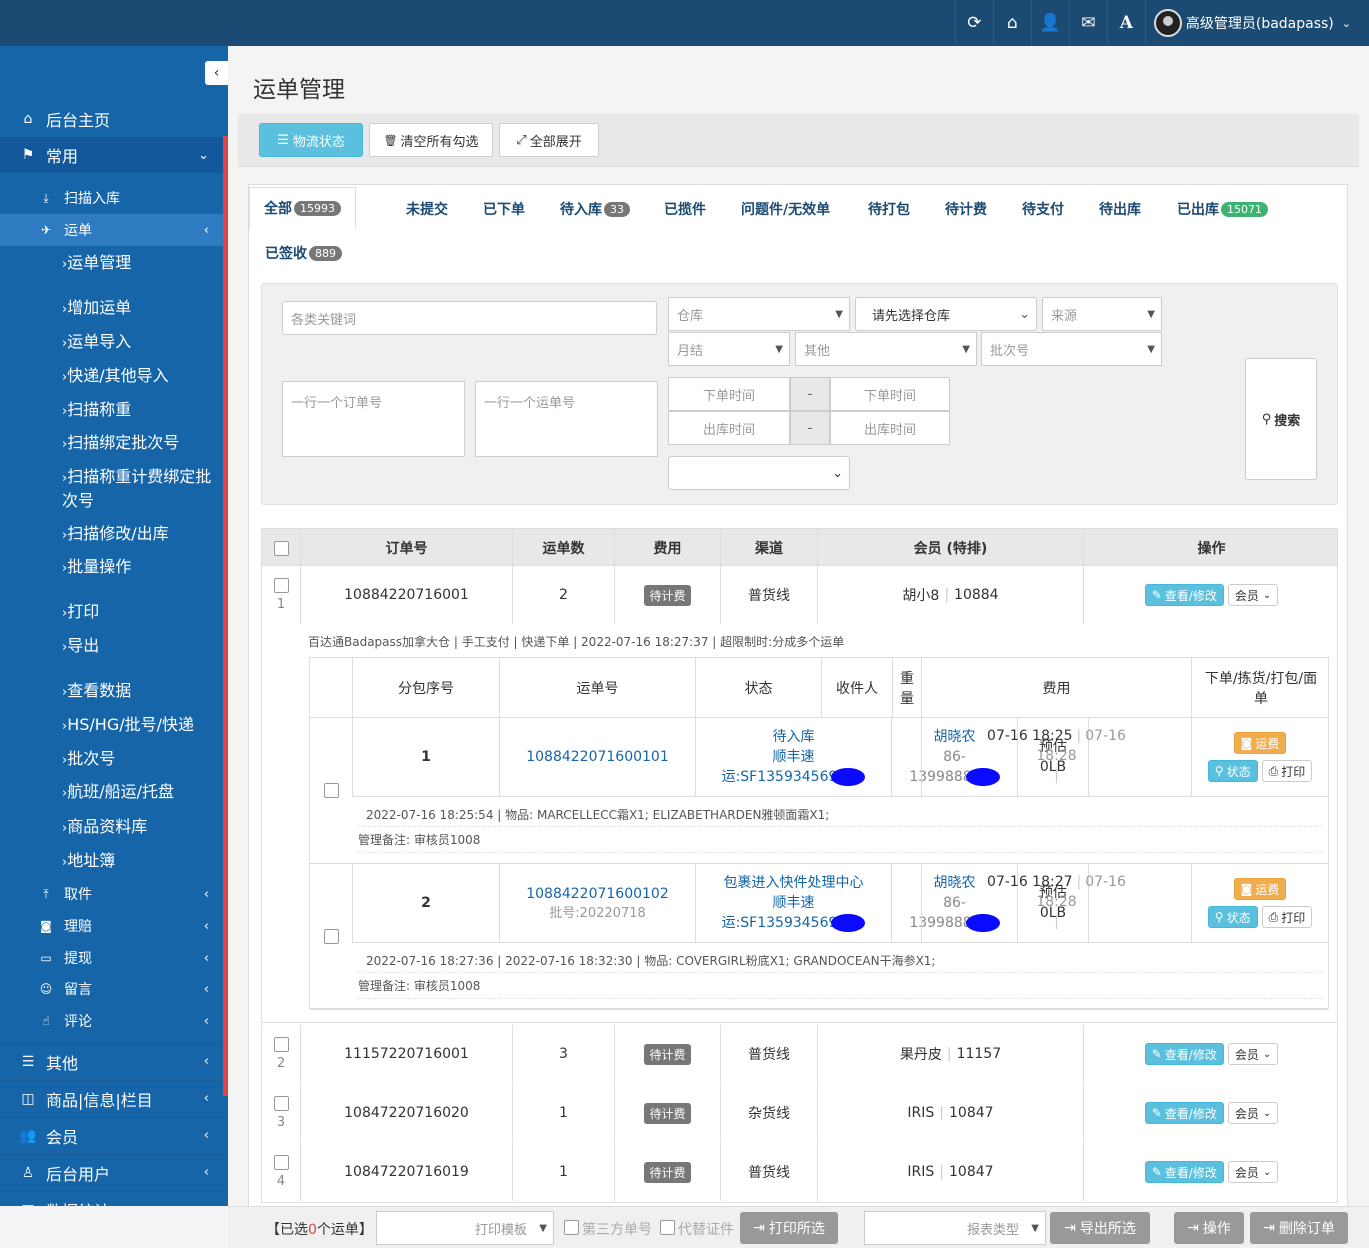 Image resolution: width=1369 pixels, height=1248 pixels. Describe the element at coordinates (1120, 209) in the screenshot. I see `tab-9: 待出库` at that location.